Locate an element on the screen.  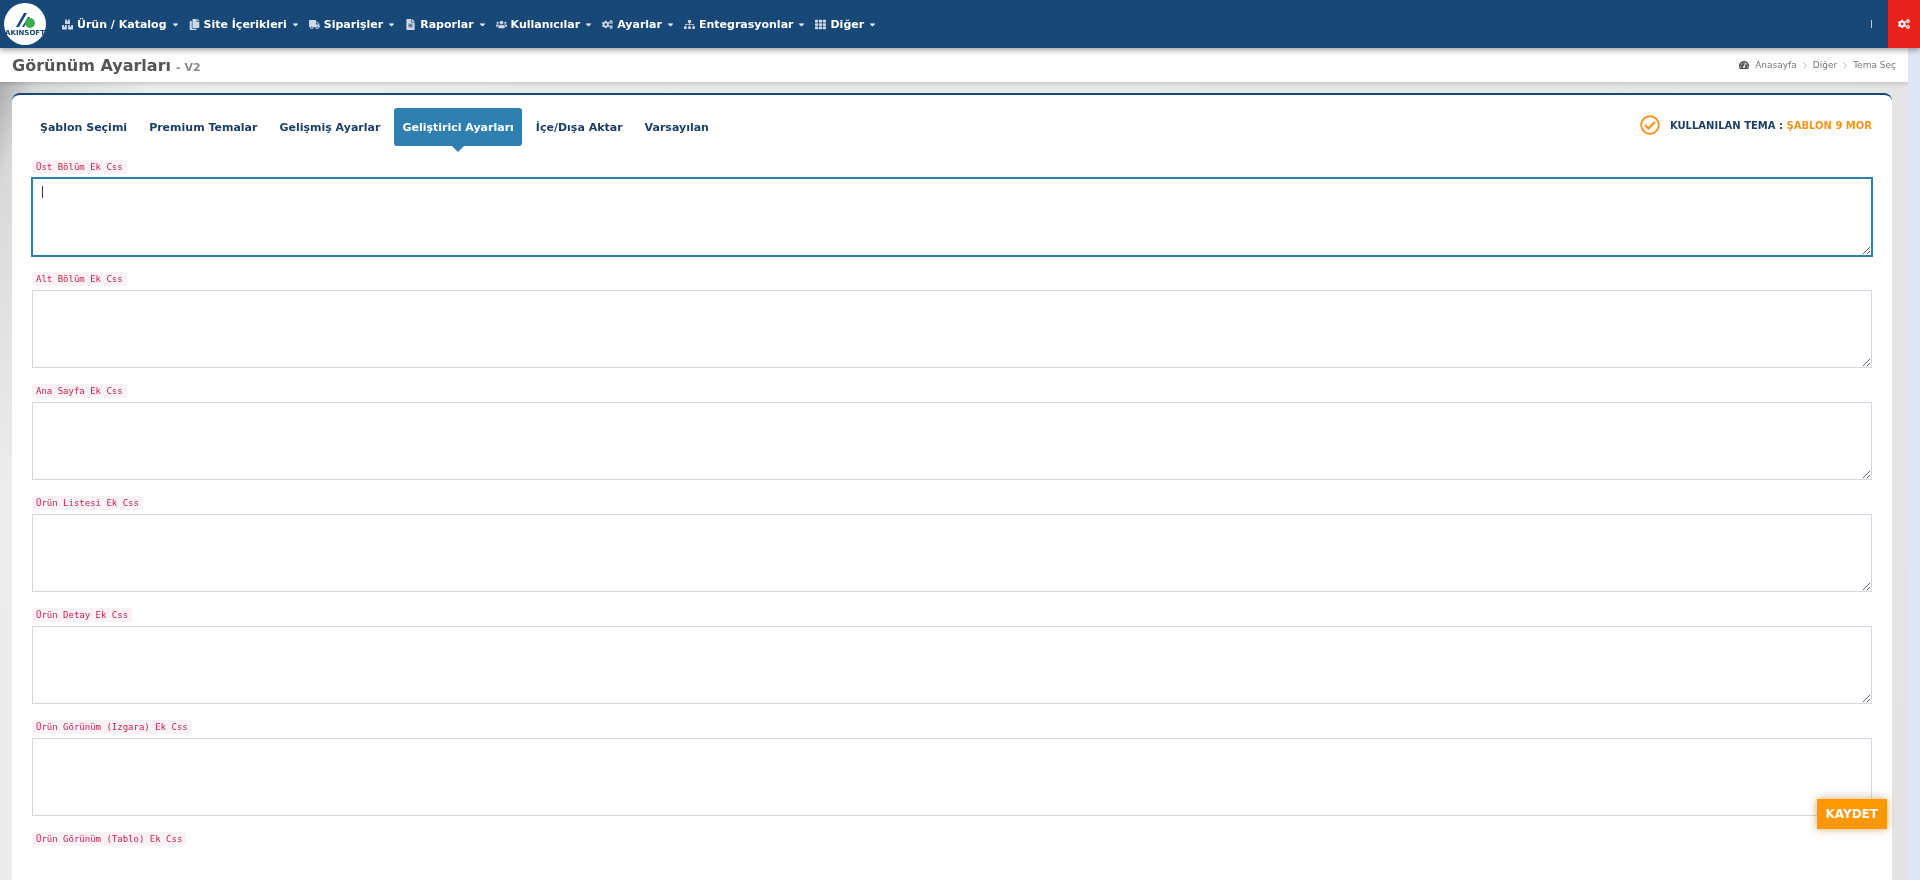
breadcrumb-link: Anasayfa is located at coordinates (1776, 65).